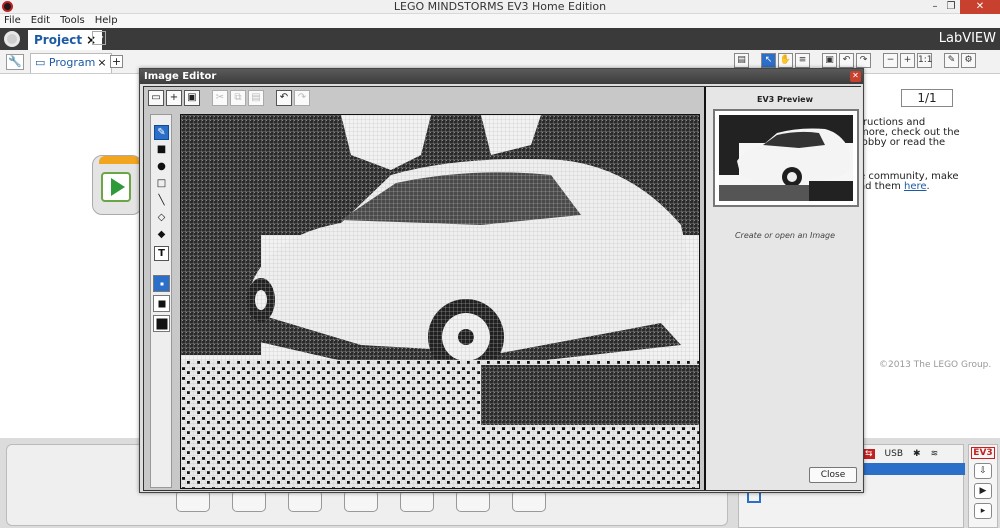 The height and width of the screenshot is (528, 1000). What do you see at coordinates (161, 218) in the screenshot?
I see `fill-icon: ◇` at bounding box center [161, 218].